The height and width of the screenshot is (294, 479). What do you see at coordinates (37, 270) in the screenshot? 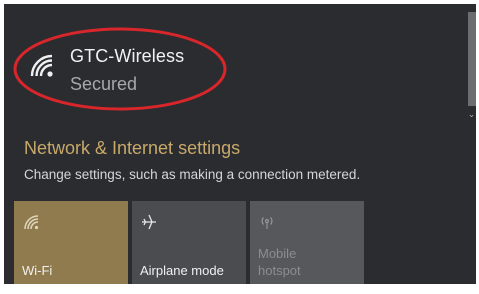
I see `wifi-tile-label: Wi-Fi` at bounding box center [37, 270].